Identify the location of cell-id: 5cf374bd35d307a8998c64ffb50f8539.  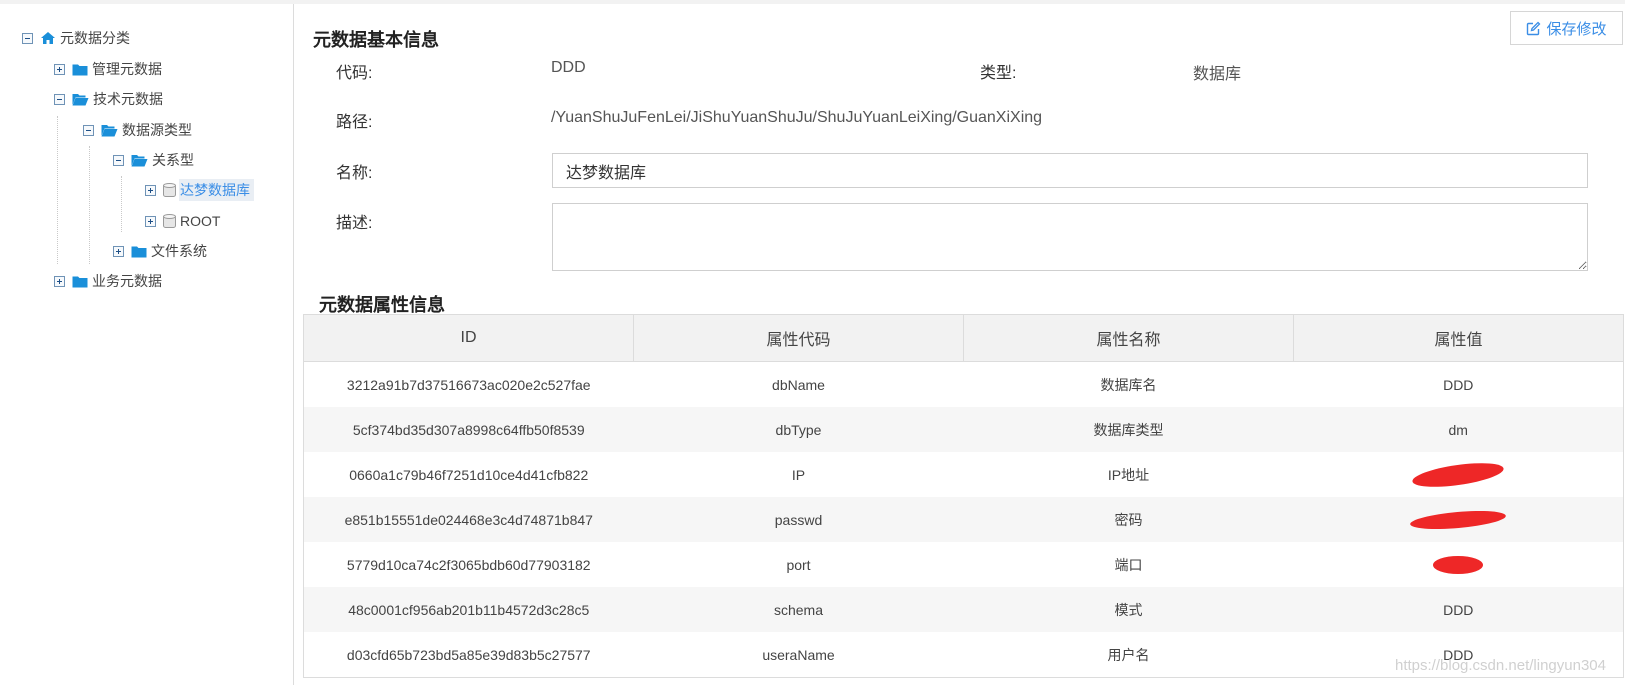
(468, 429).